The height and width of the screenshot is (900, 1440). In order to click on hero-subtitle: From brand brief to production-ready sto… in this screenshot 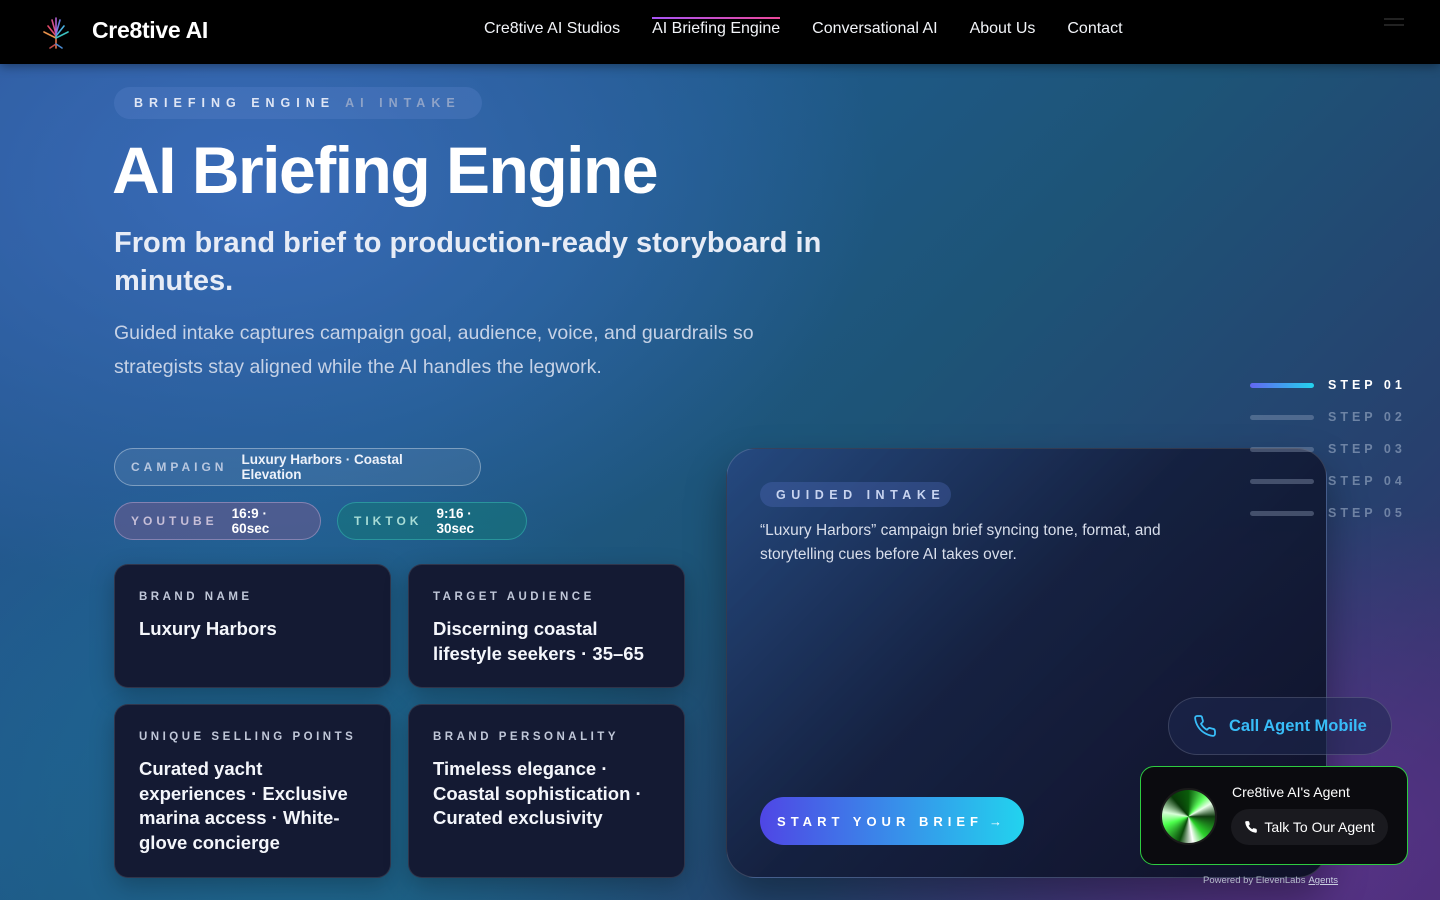, I will do `click(468, 262)`.